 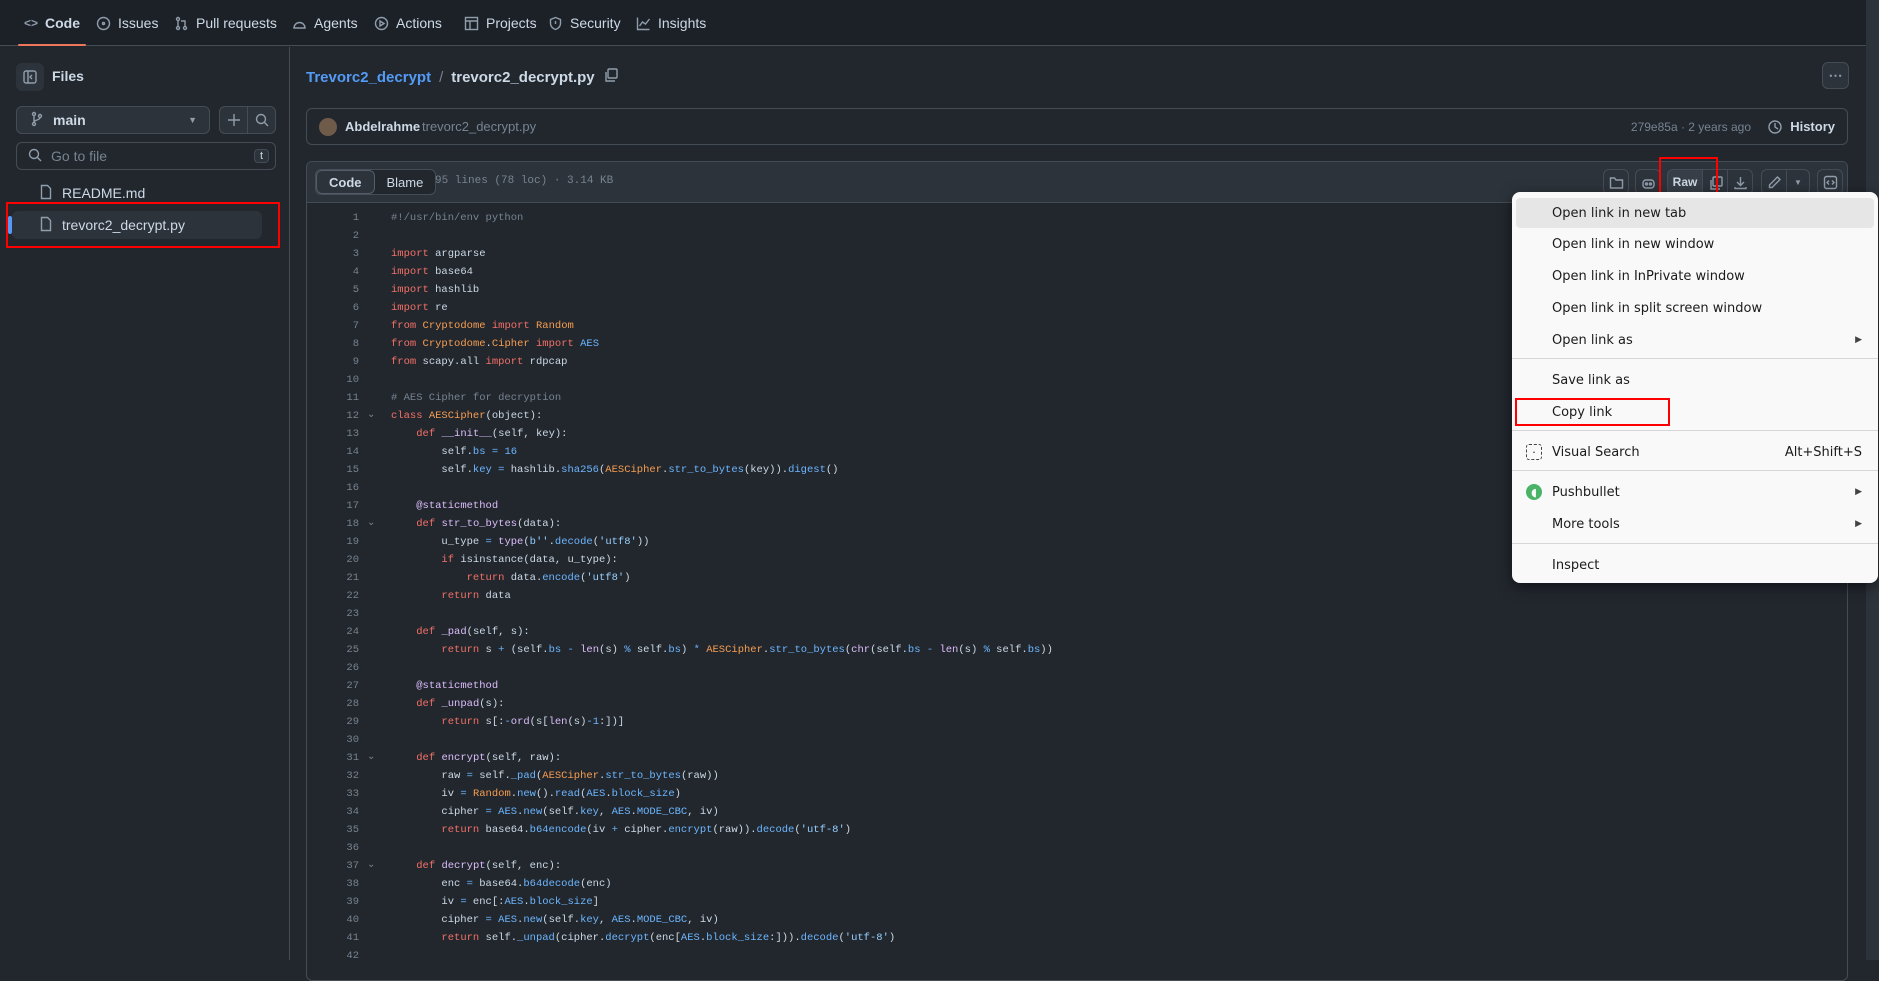 I want to click on commit-message: trevorc2_decrypt.py, so click(x=479, y=126).